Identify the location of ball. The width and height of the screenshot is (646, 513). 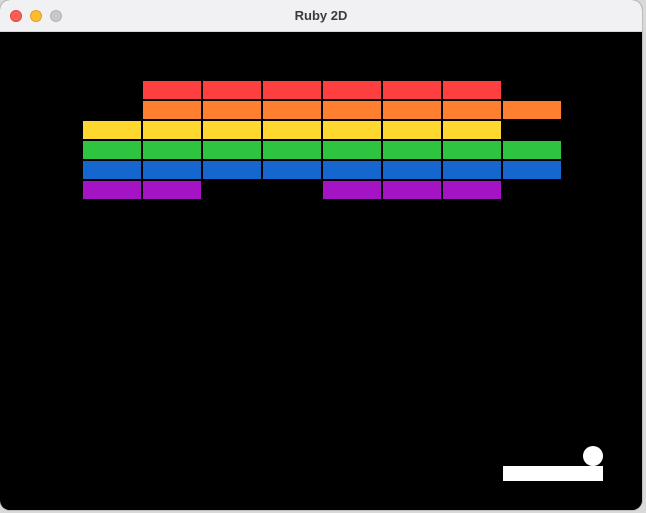
(593, 456).